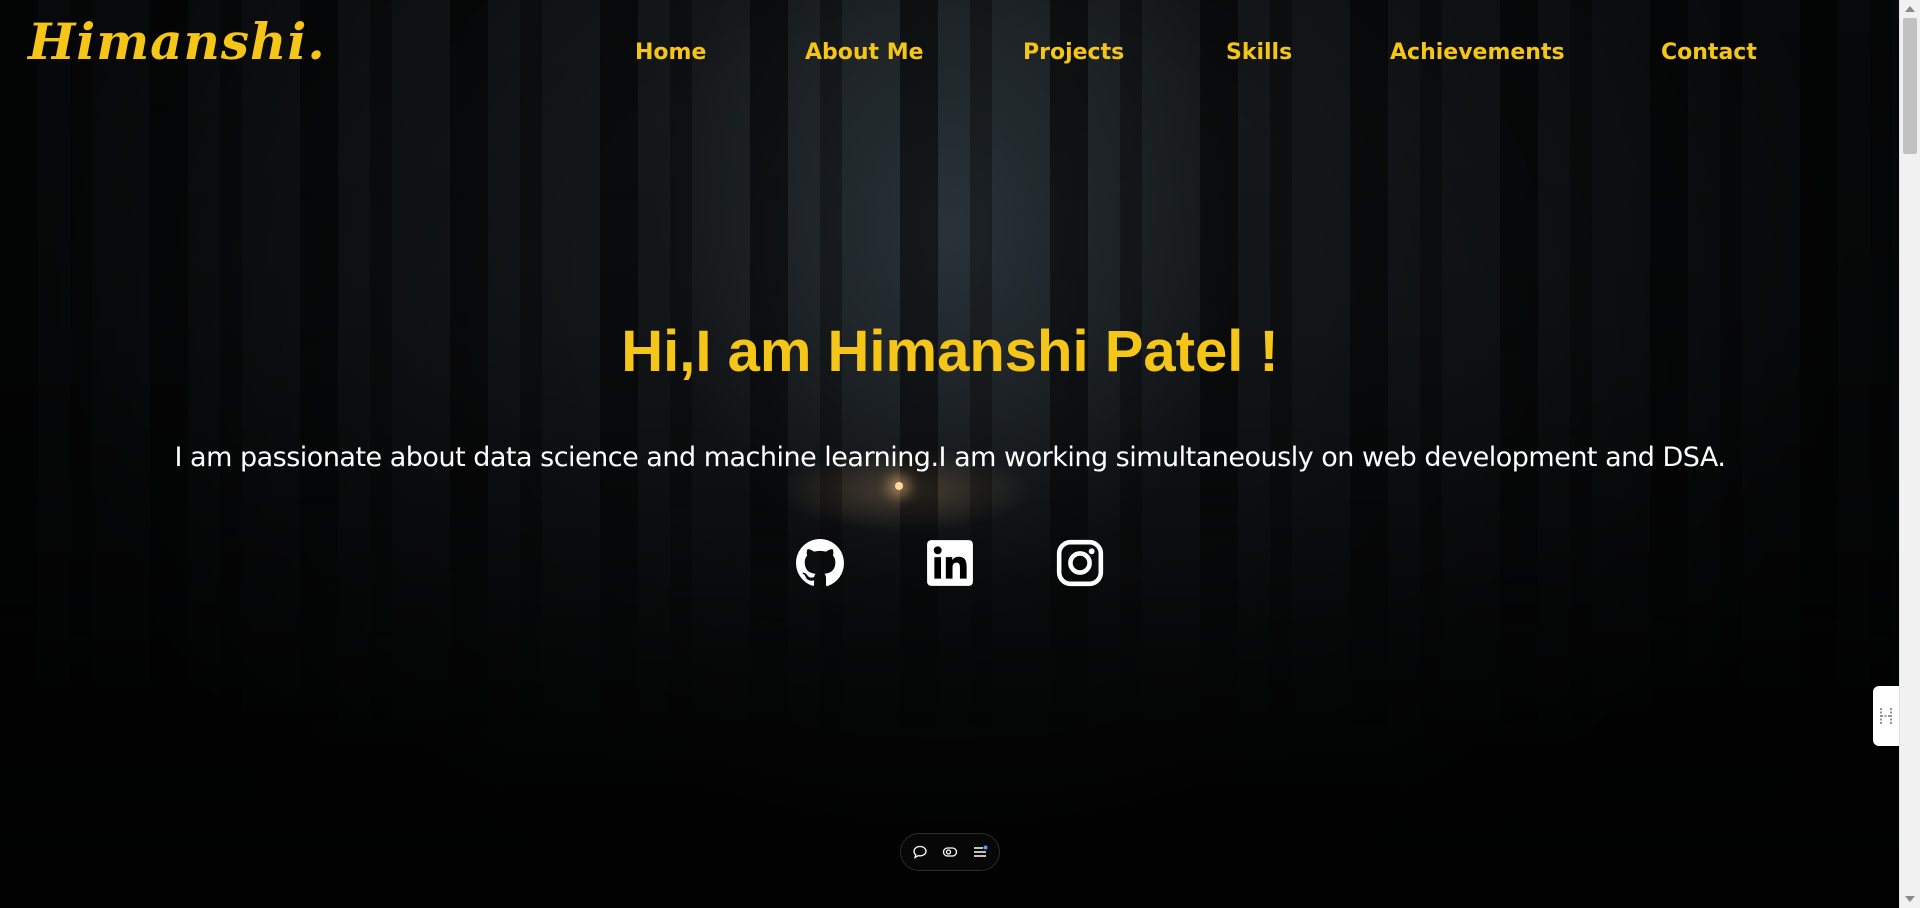  I want to click on scroll-up-arrow-icon, so click(1910, 9).